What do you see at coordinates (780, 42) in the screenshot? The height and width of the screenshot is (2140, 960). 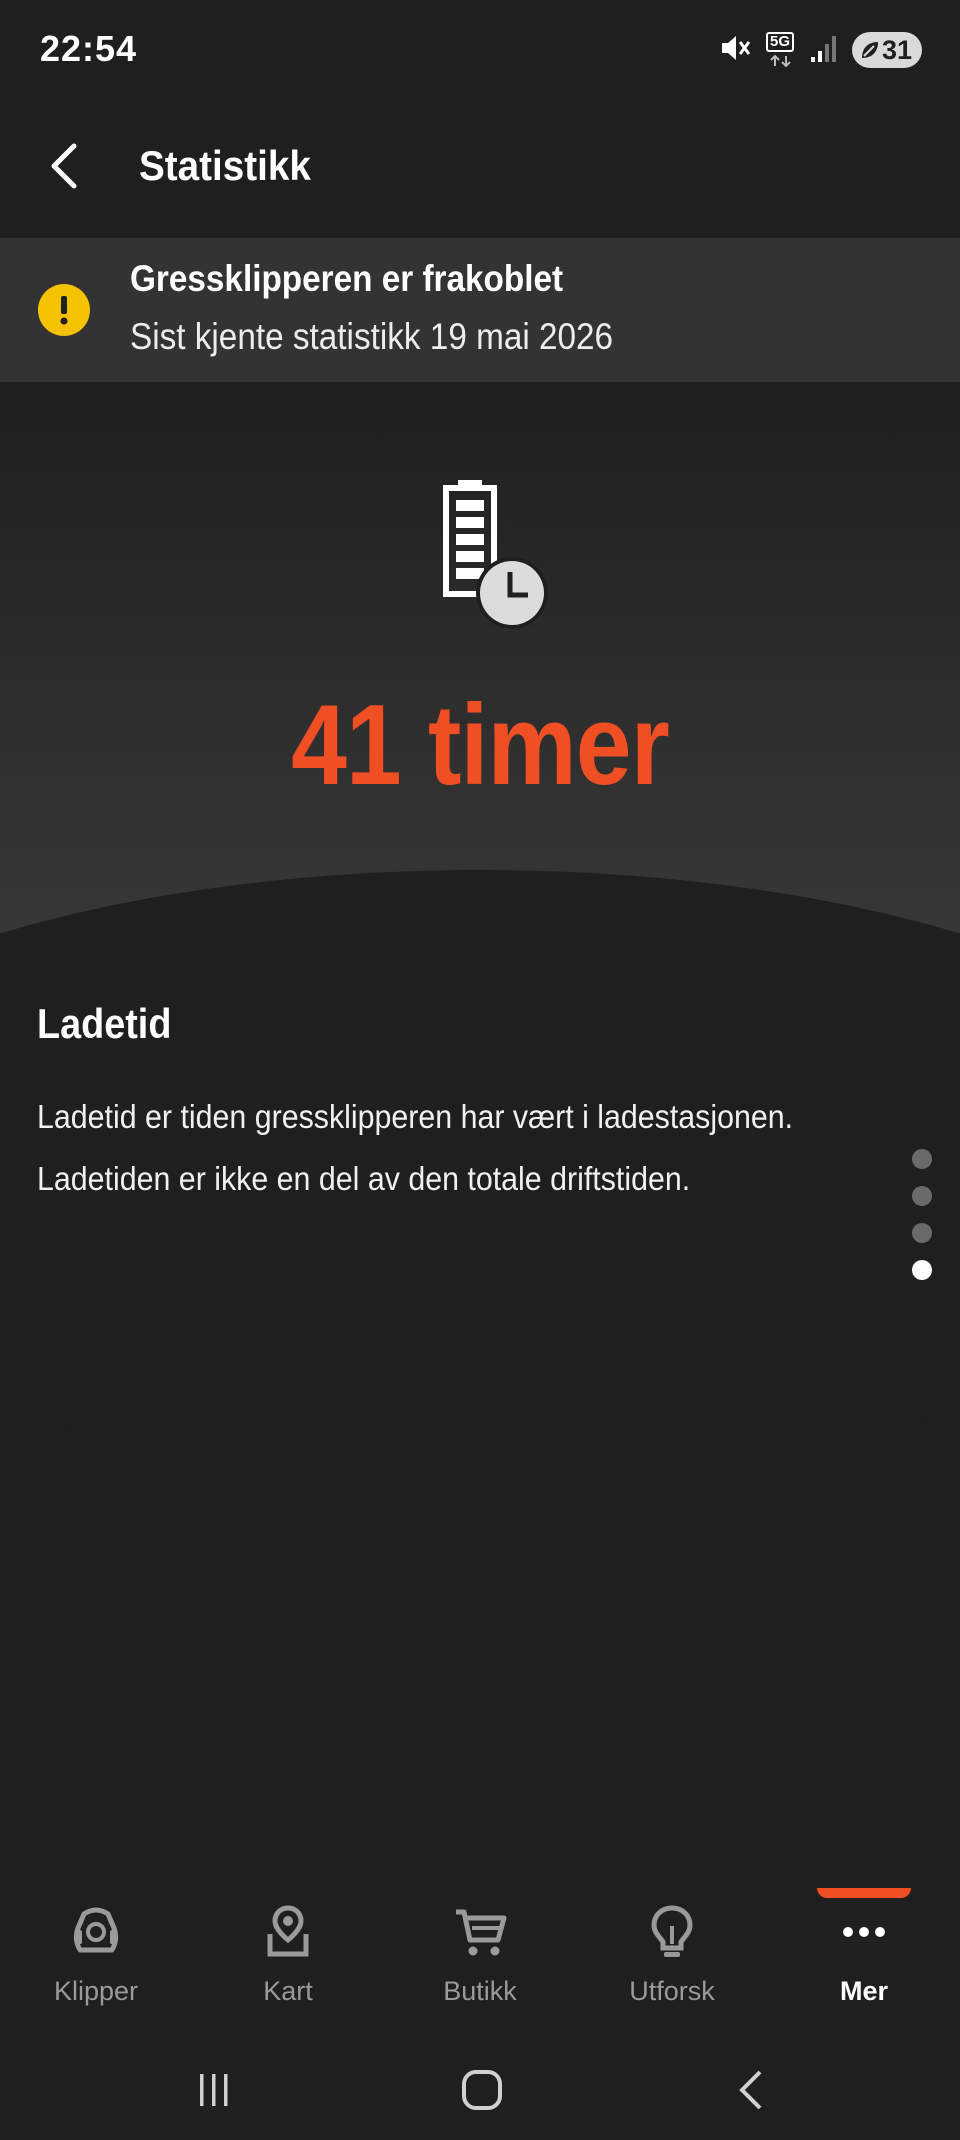 I see `network-label: 5G` at bounding box center [780, 42].